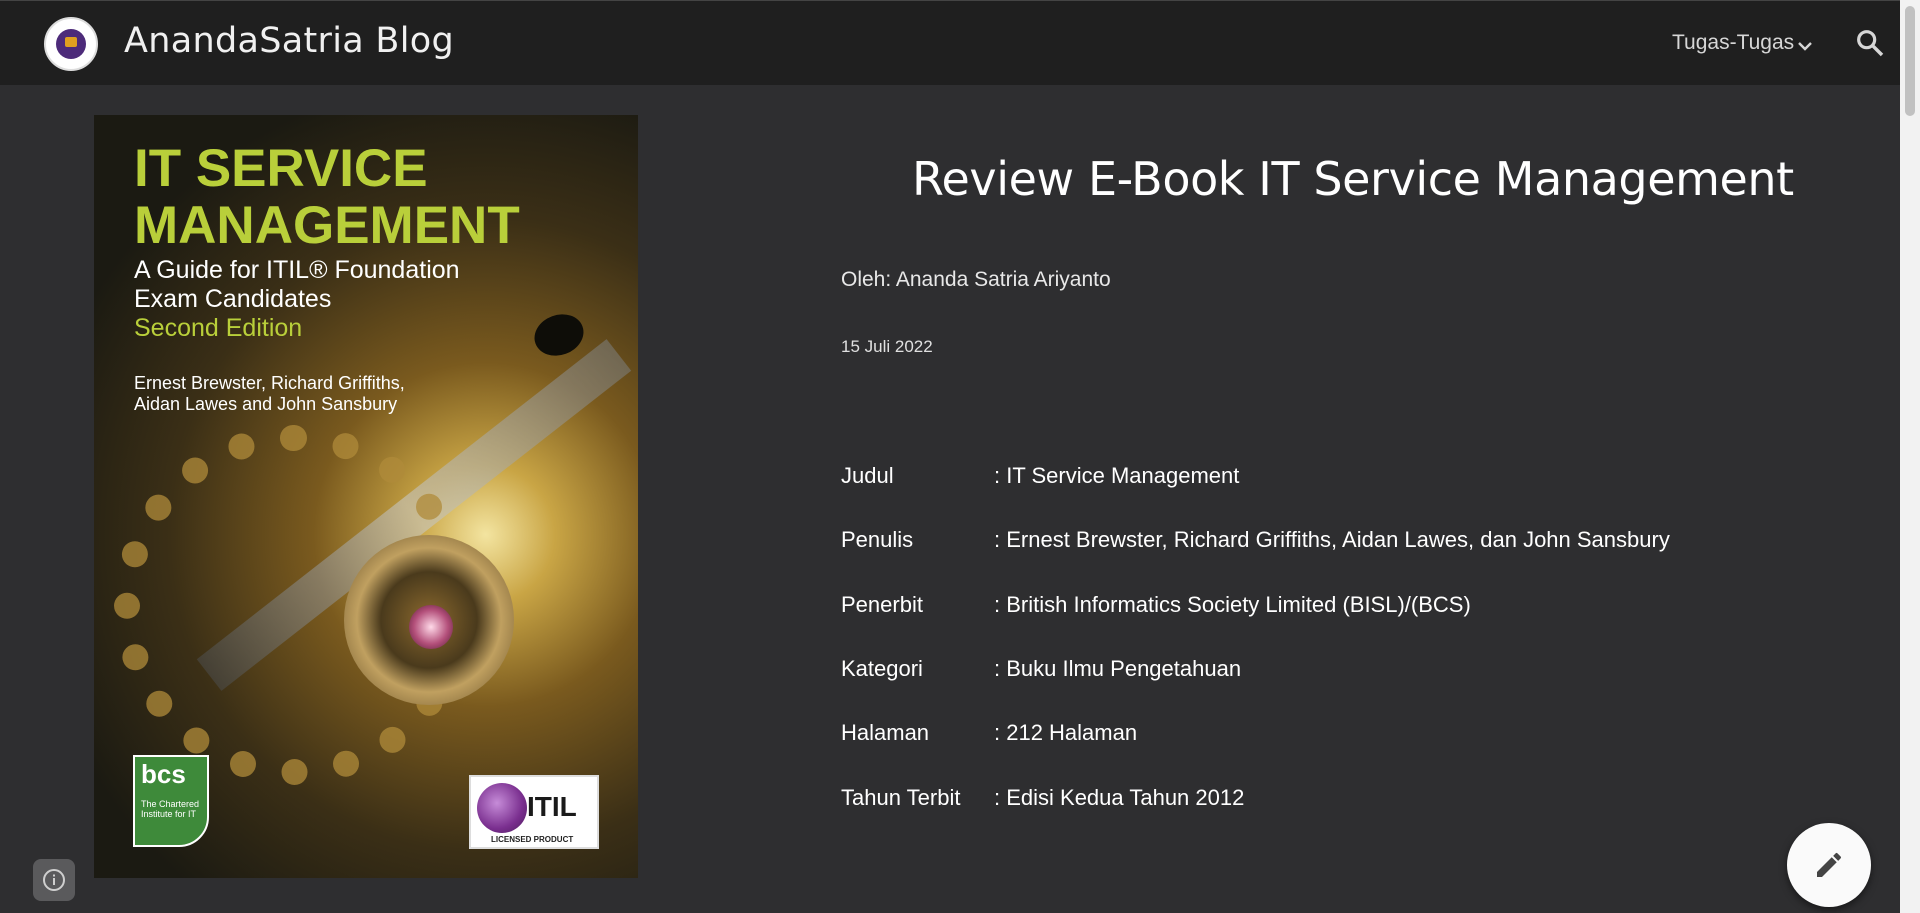 Image resolution: width=1920 pixels, height=913 pixels. Describe the element at coordinates (885, 732) in the screenshot. I see `meta-key: Halaman` at that location.